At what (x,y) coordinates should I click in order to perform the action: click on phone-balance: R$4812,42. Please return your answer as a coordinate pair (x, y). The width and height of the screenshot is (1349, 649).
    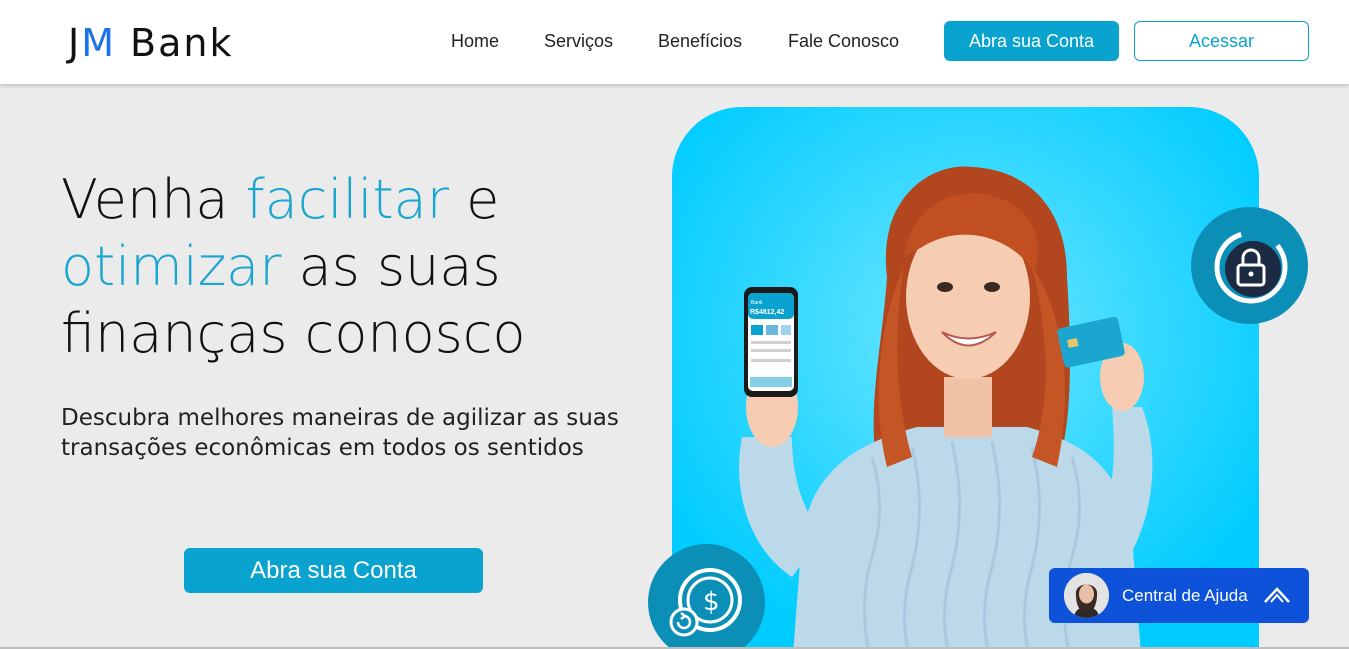
    Looking at the image, I should click on (767, 312).